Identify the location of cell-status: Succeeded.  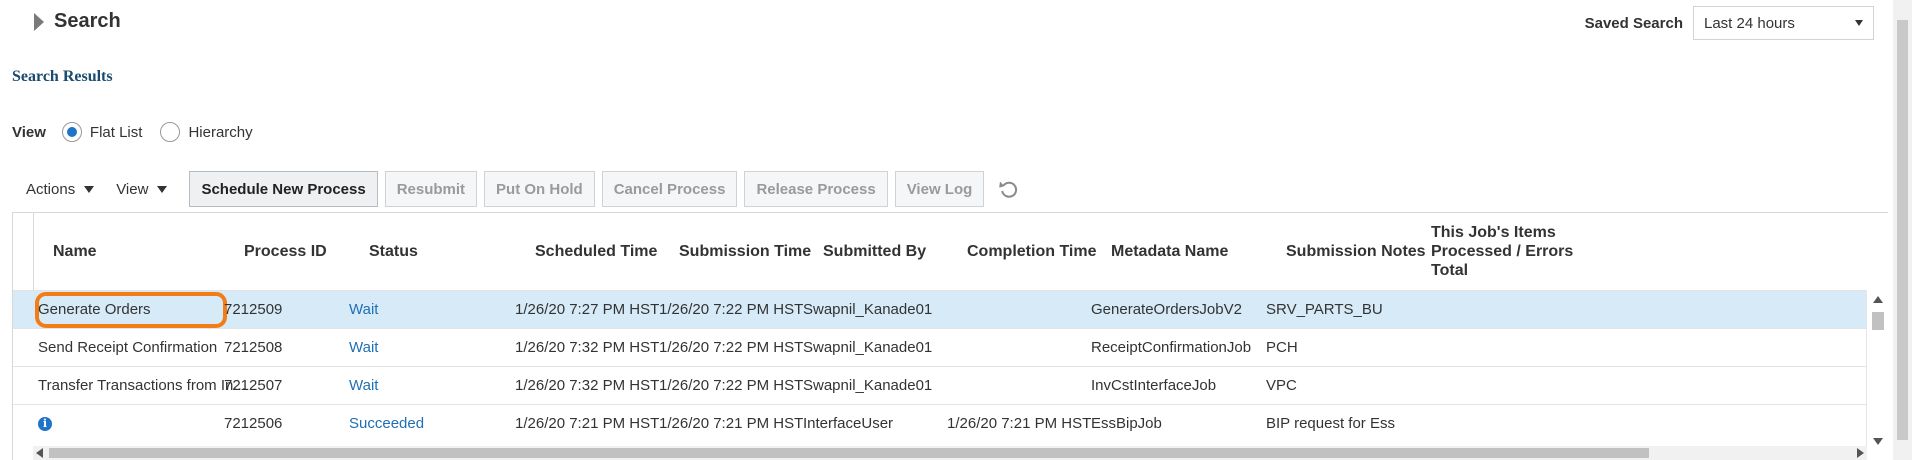
(386, 423).